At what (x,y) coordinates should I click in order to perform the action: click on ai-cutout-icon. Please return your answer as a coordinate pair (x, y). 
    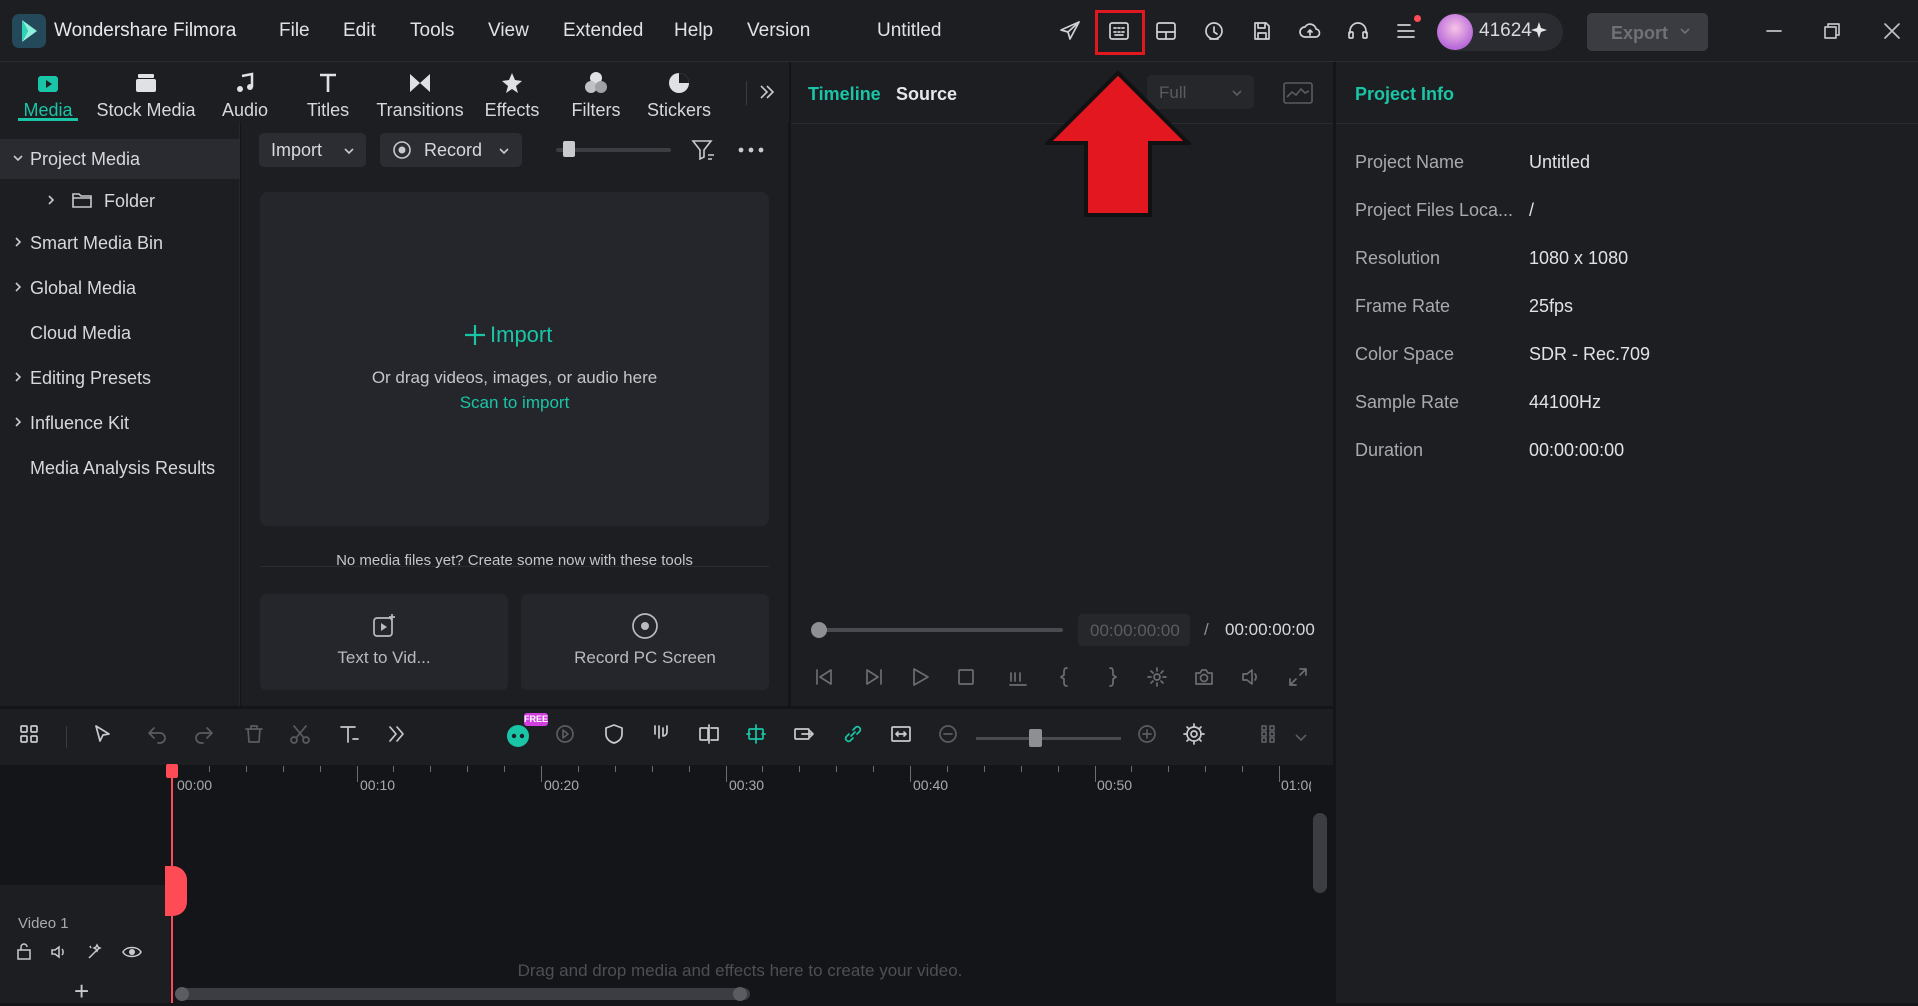
    Looking at the image, I should click on (756, 734).